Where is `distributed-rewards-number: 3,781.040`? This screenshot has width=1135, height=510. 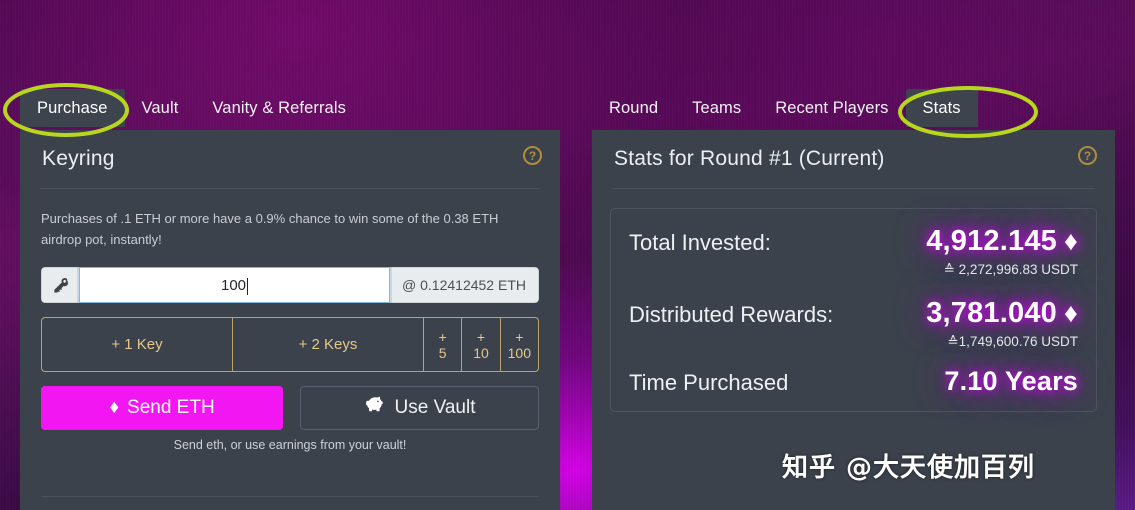
distributed-rewards-number: 3,781.040 is located at coordinates (992, 313).